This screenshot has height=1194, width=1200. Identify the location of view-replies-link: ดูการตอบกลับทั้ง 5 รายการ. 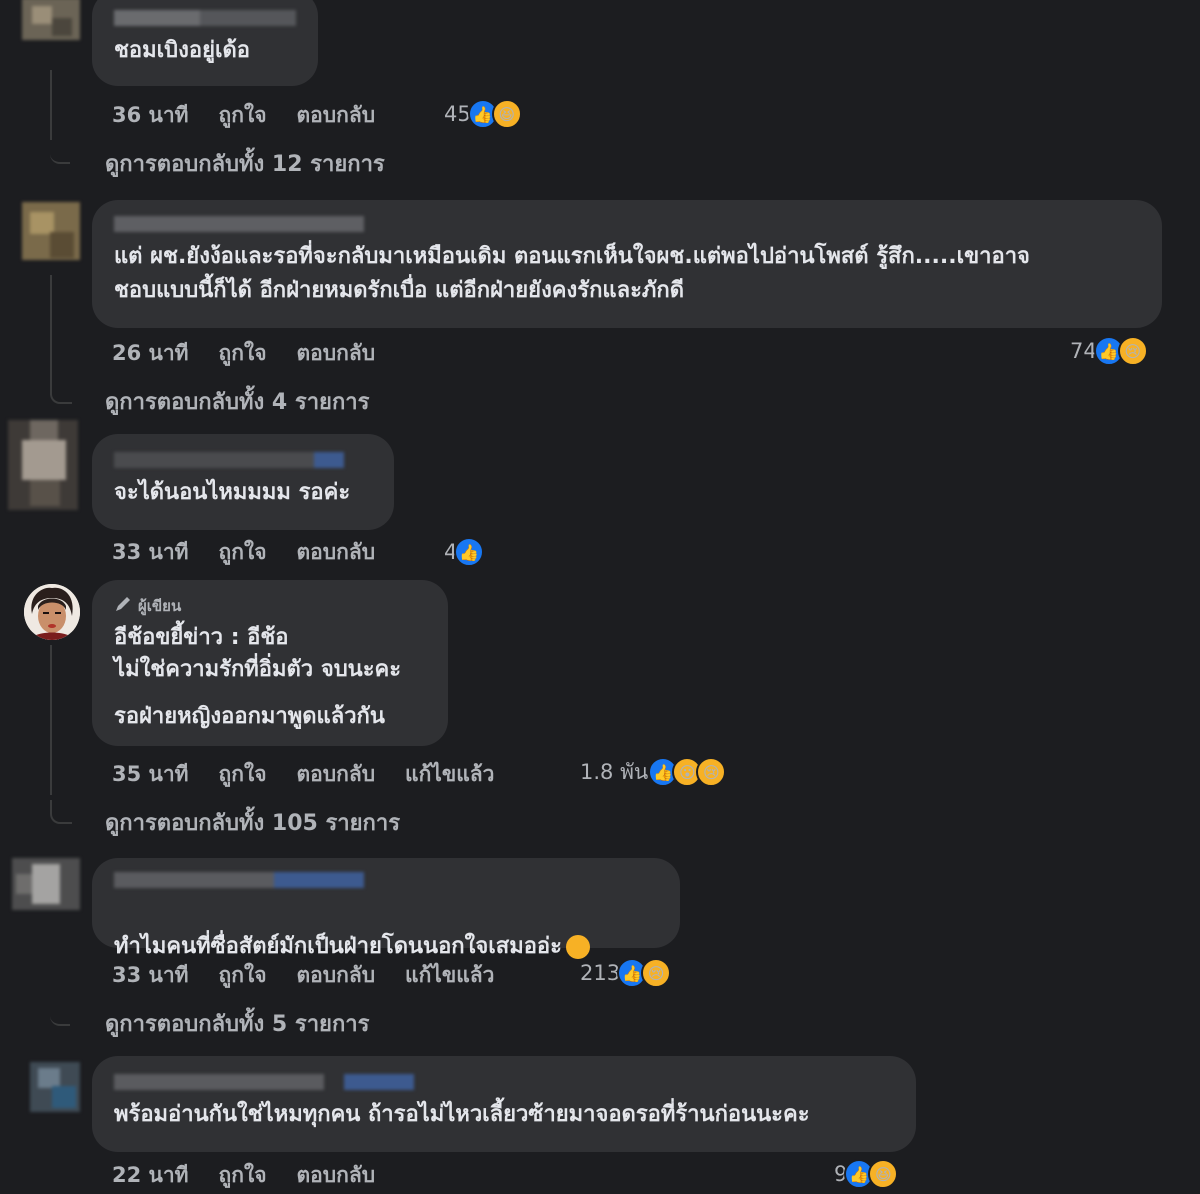
(237, 1023).